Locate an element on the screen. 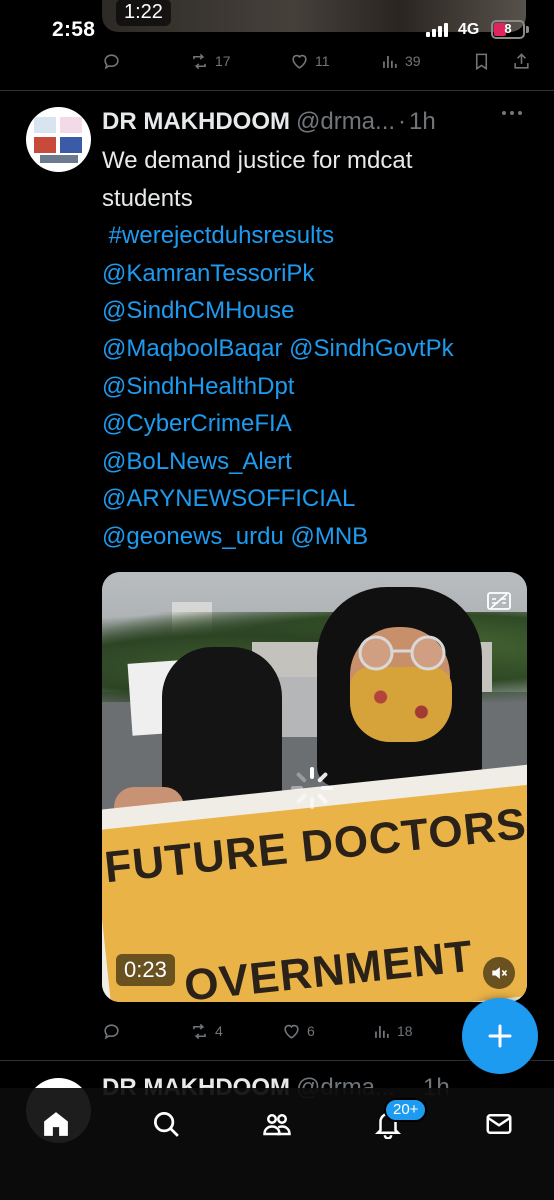 Image resolution: width=554 pixels, height=1200 pixels. tweet-text-line: We demand justice for mdcat is located at coordinates (257, 160).